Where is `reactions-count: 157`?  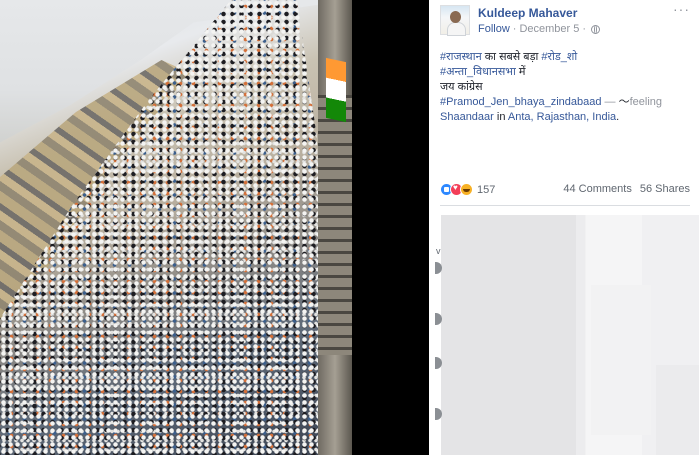
reactions-count: 157 is located at coordinates (486, 189).